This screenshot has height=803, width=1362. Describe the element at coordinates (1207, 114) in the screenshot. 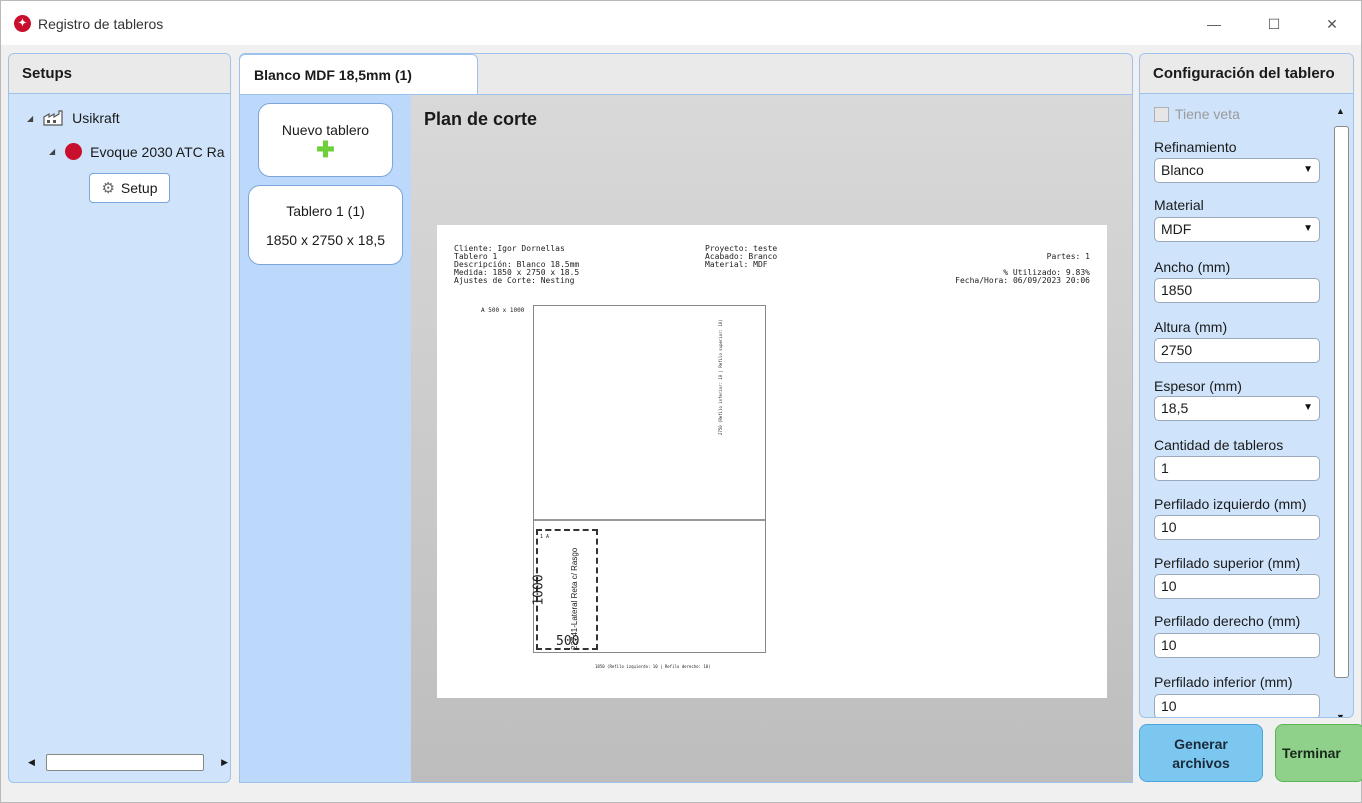

I see `grain-label: Tiene veta` at that location.